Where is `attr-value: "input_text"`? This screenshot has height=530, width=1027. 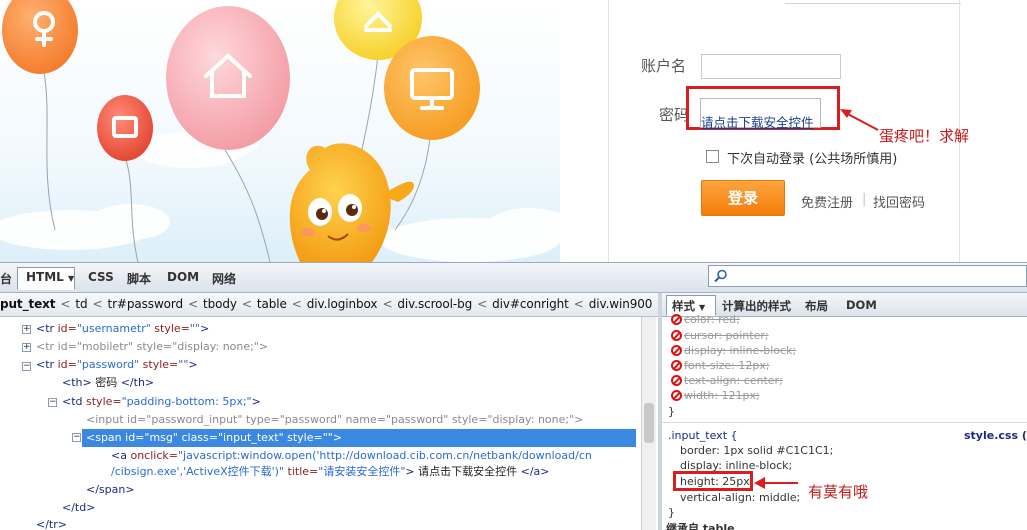
attr-value: "input_text" is located at coordinates (251, 437).